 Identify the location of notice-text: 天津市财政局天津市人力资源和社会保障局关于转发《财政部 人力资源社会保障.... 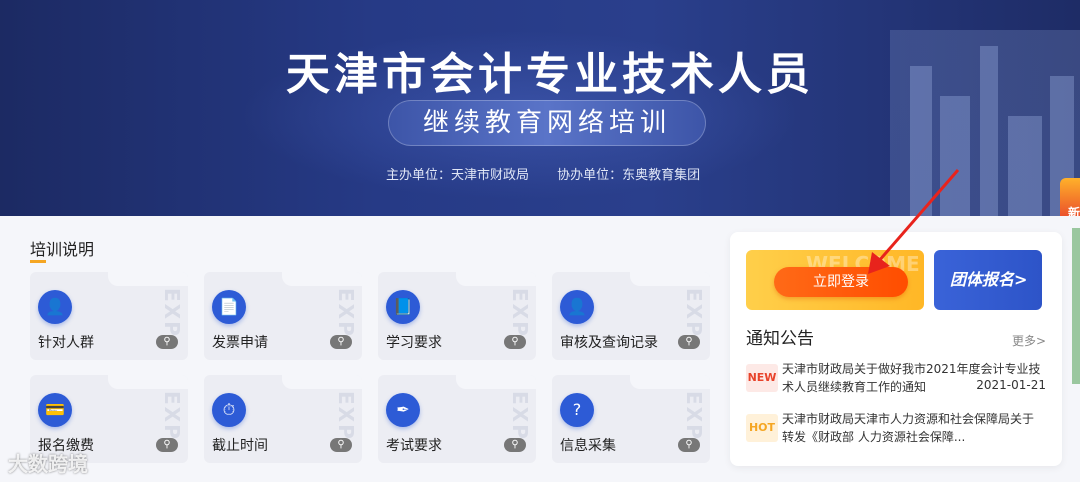
(913, 428).